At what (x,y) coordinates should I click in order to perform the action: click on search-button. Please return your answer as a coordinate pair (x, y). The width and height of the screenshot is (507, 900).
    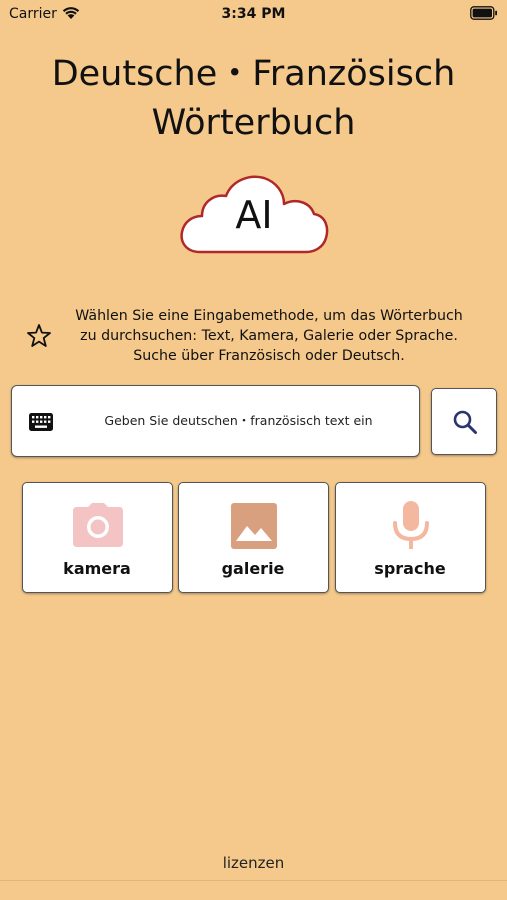
    Looking at the image, I should click on (464, 421).